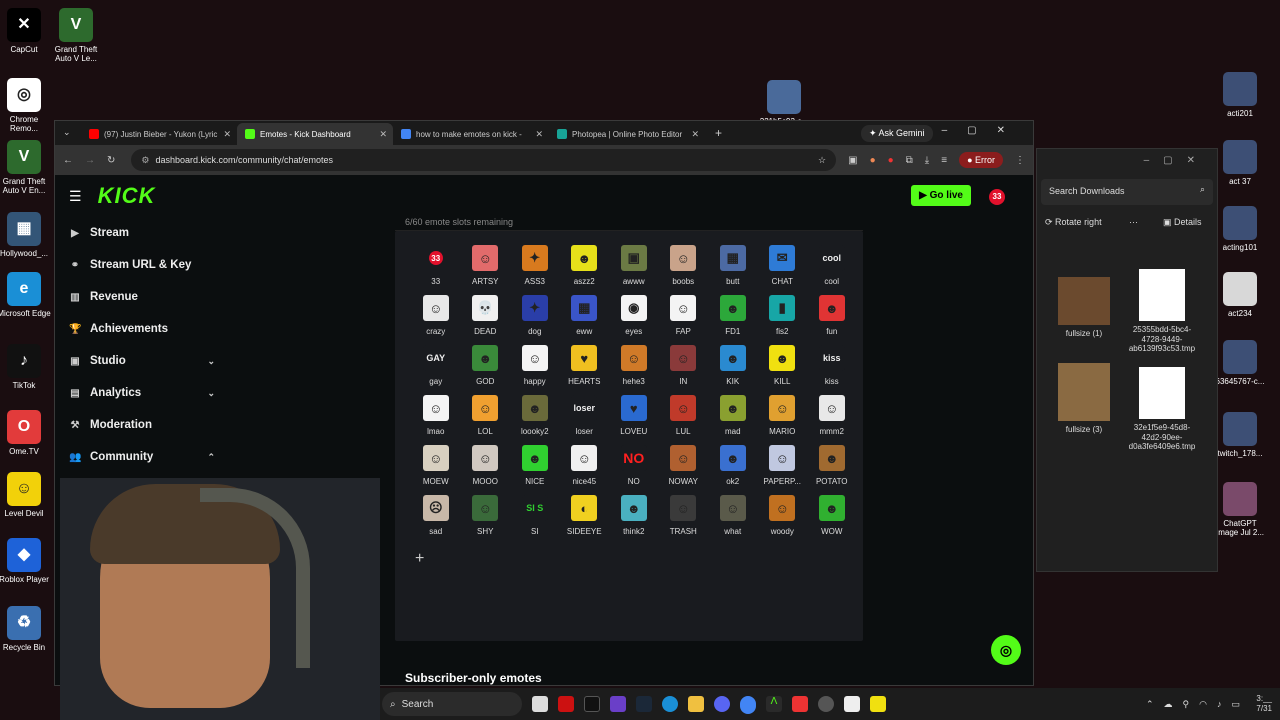  Describe the element at coordinates (1240, 295) in the screenshot. I see `desktop-icon: act234` at that location.